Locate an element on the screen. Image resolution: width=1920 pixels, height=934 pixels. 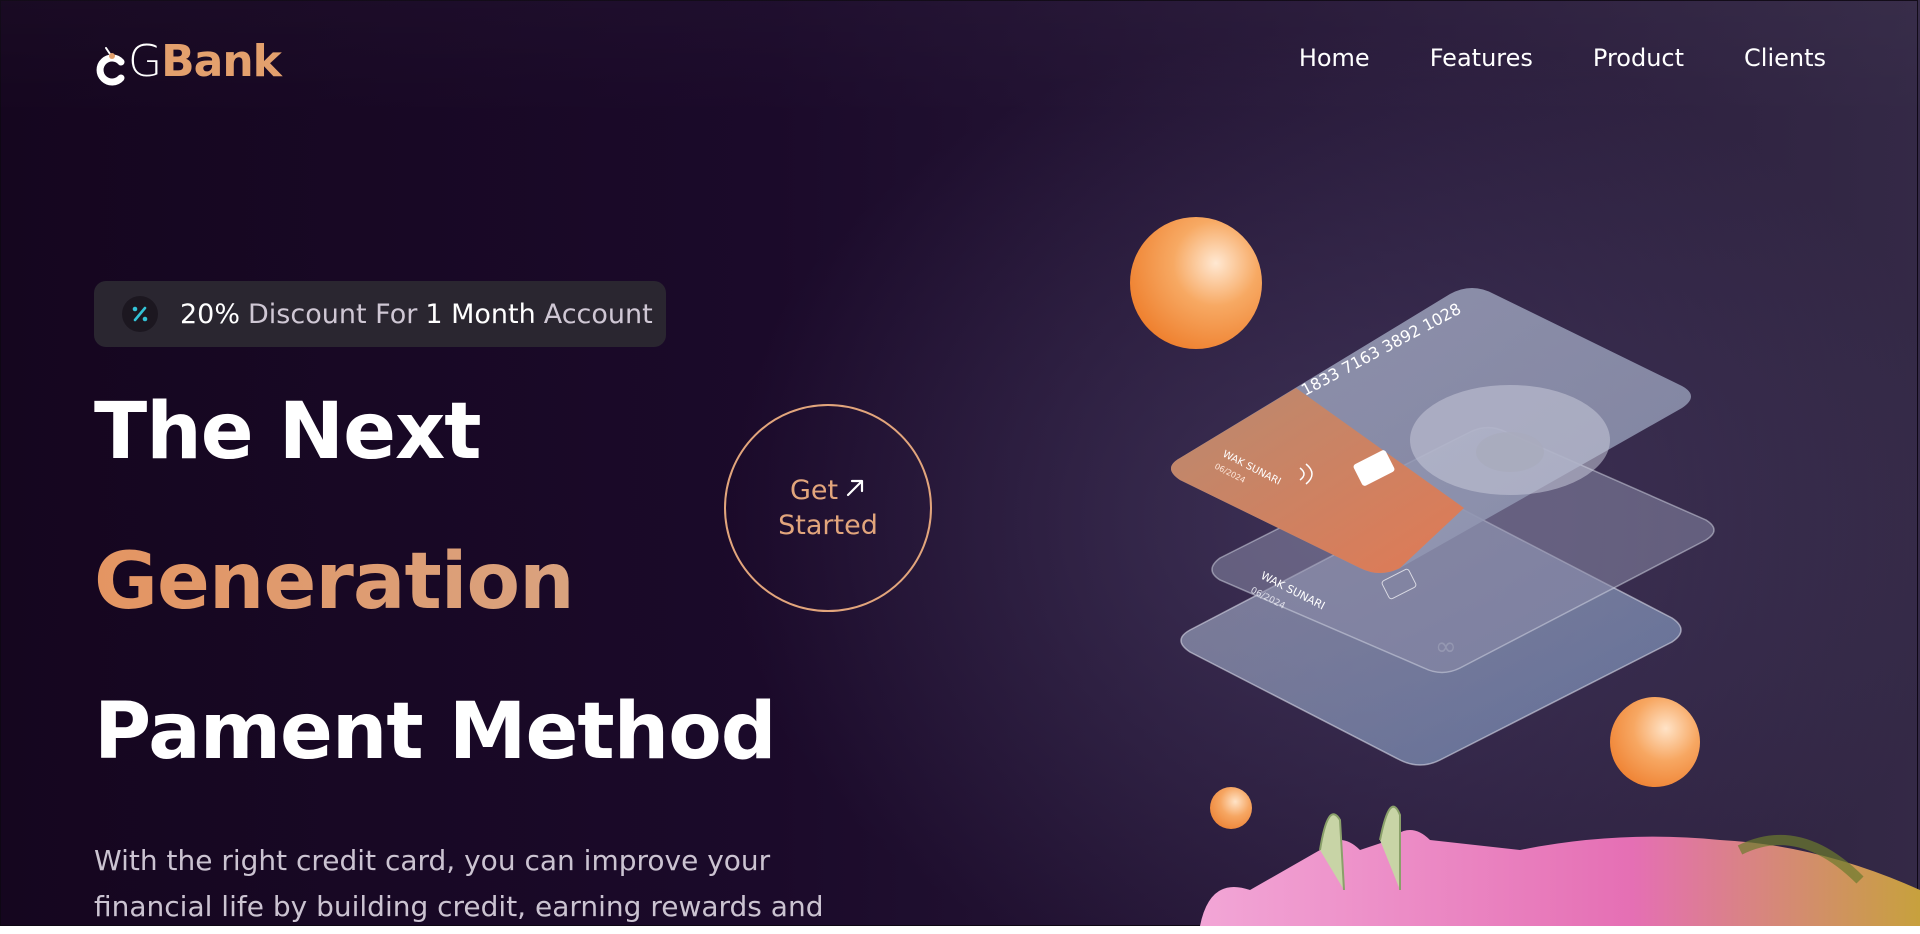
nav-home: Home is located at coordinates (1334, 58).